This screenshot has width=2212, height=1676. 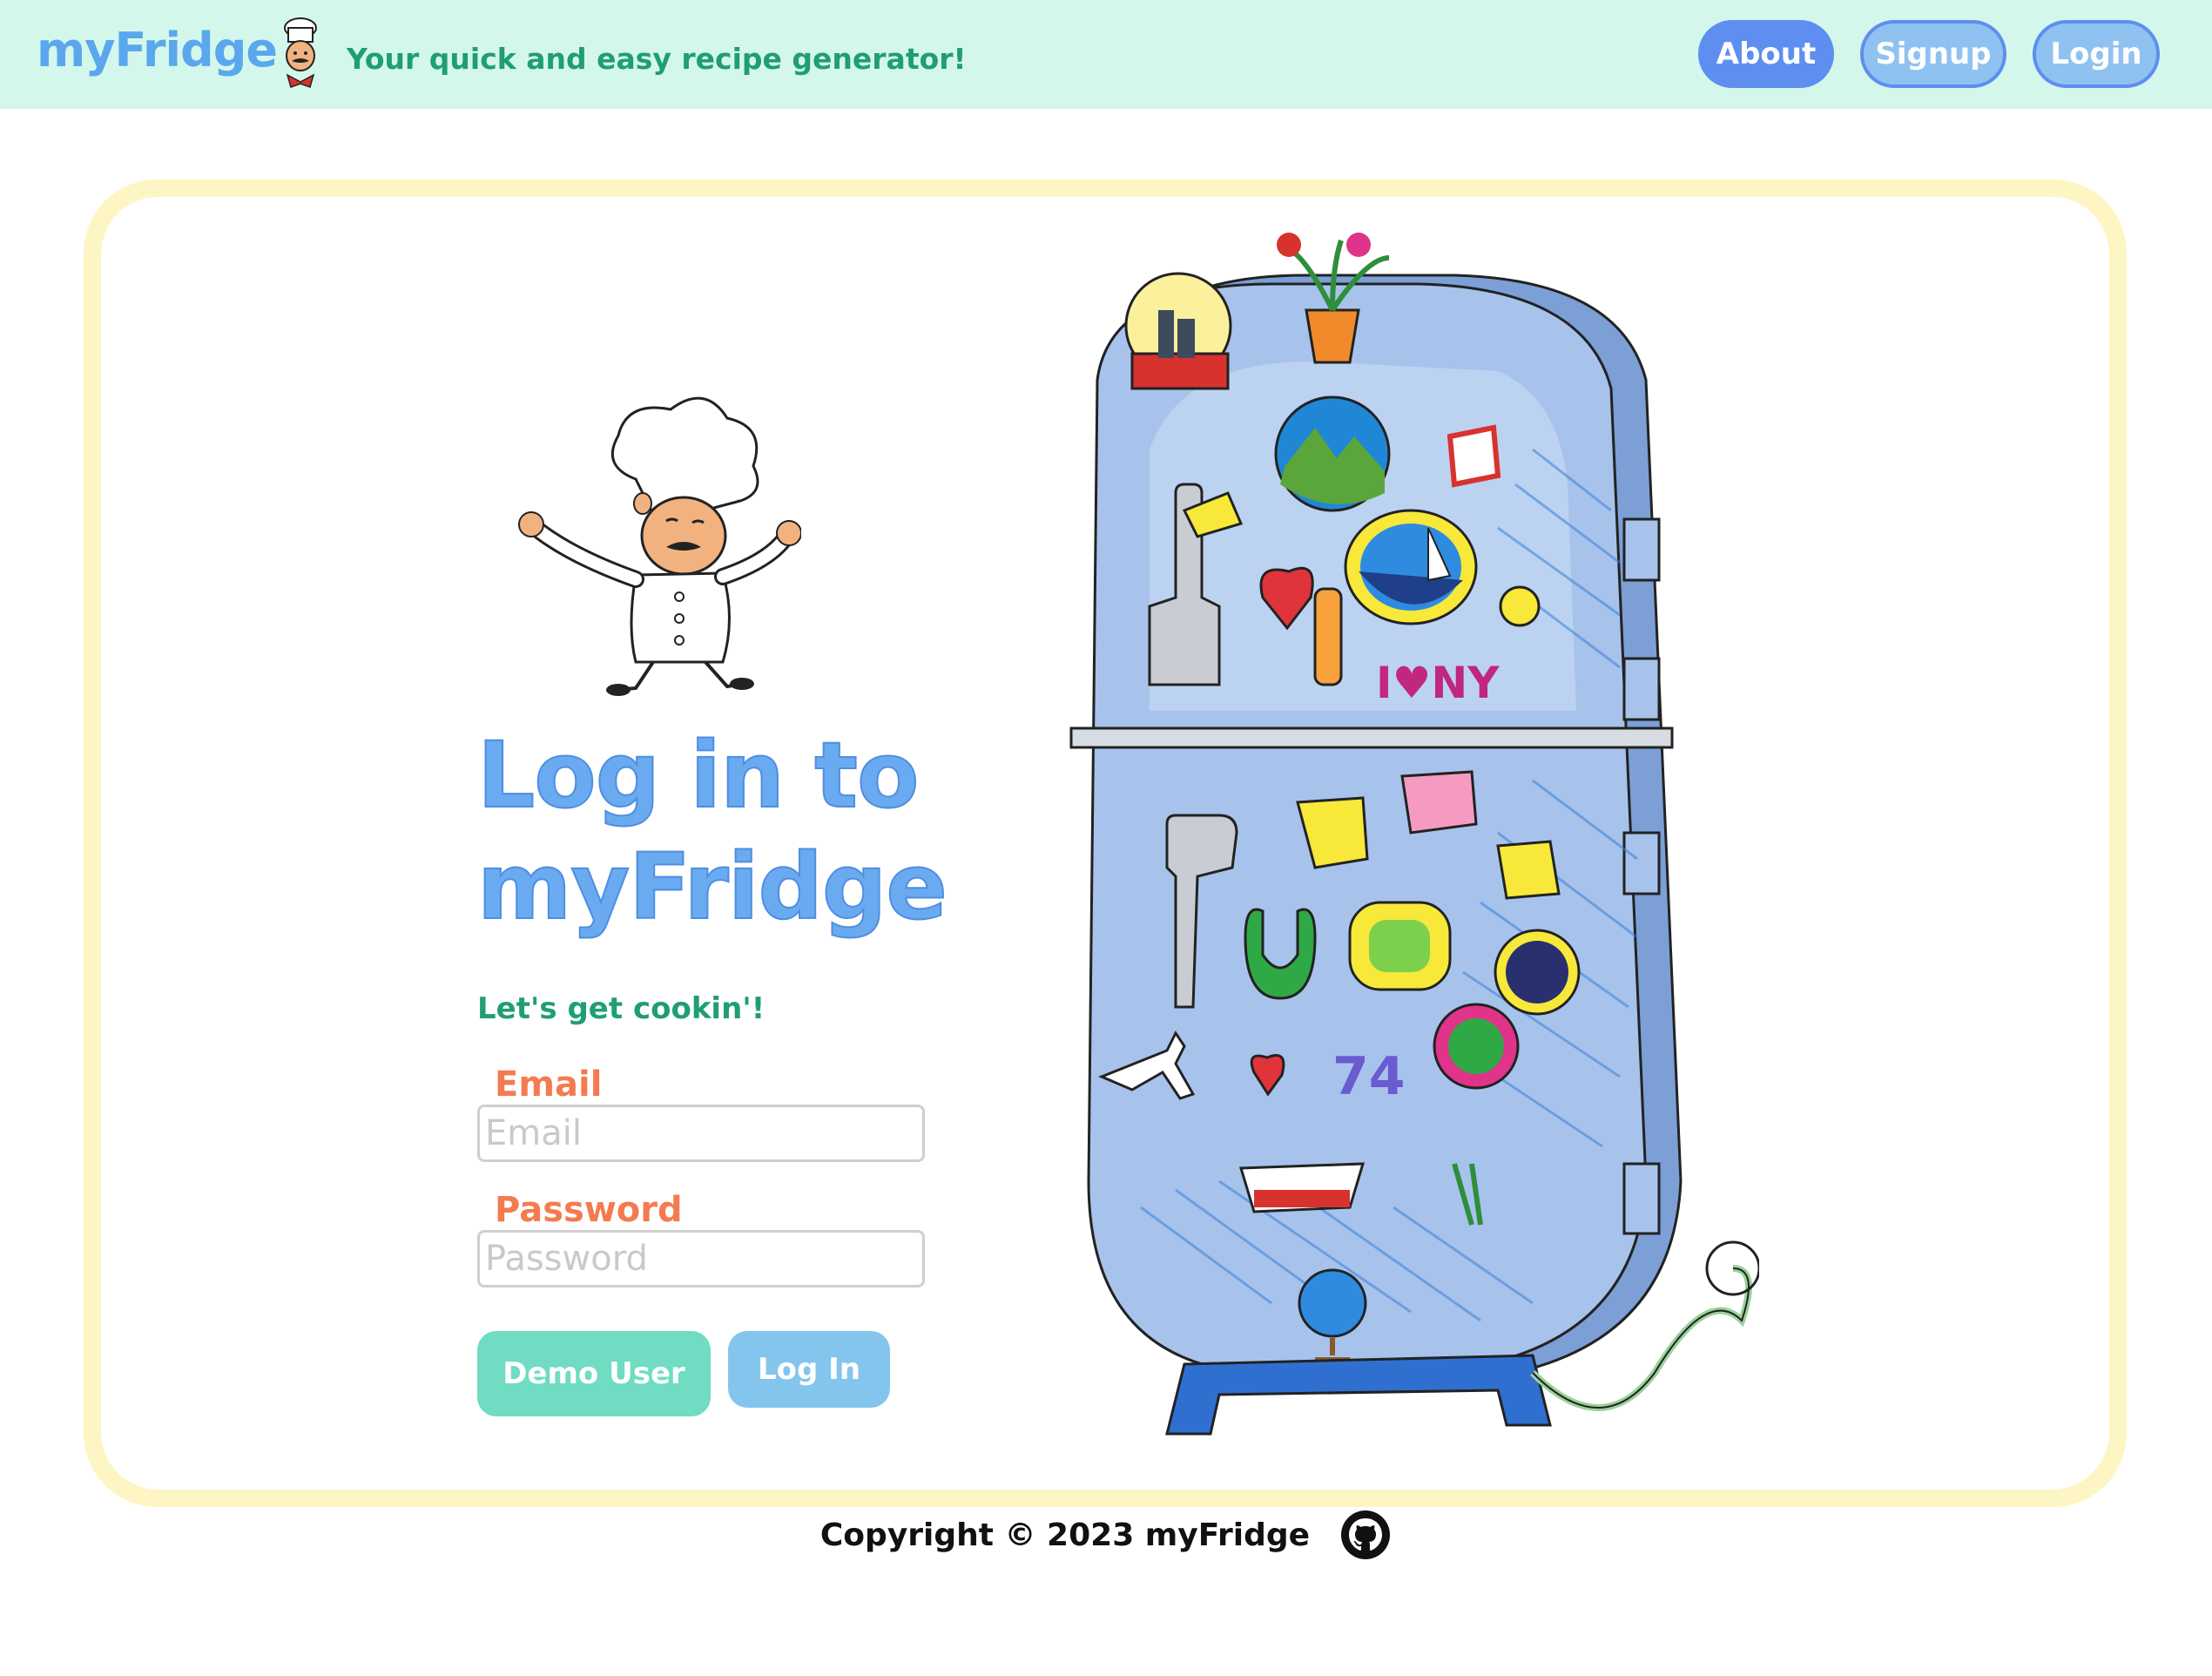 I want to click on github-icon, so click(x=1365, y=1535).